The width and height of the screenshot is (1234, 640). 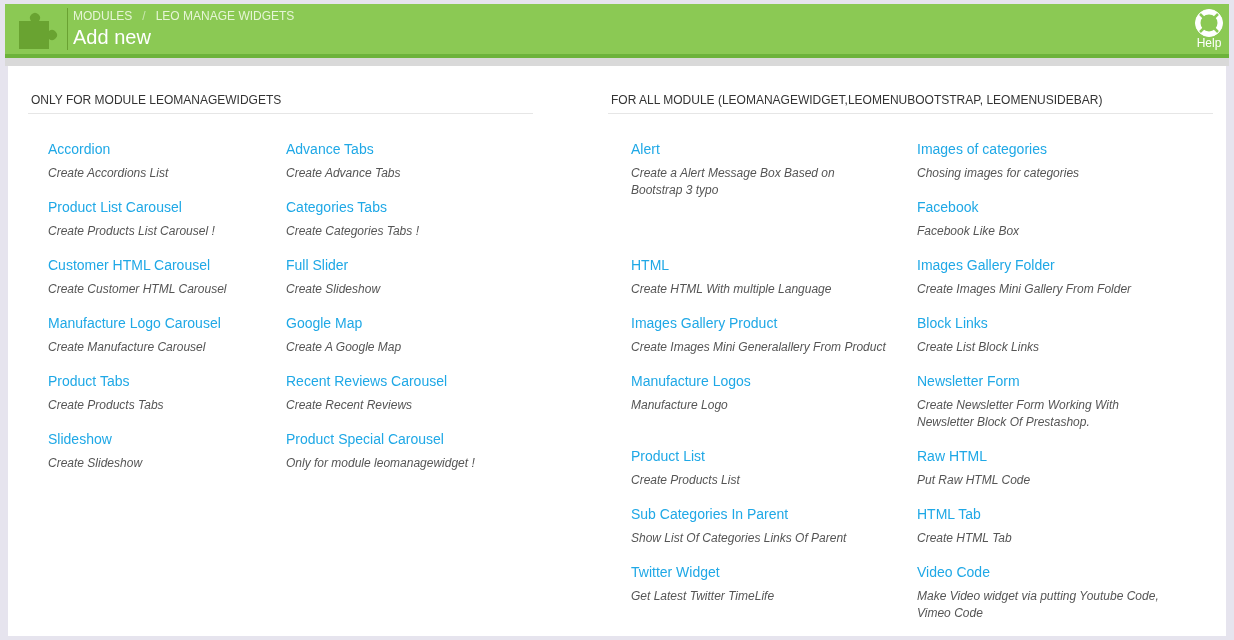 I want to click on widget-description: Create Products Tabs, so click(x=106, y=405).